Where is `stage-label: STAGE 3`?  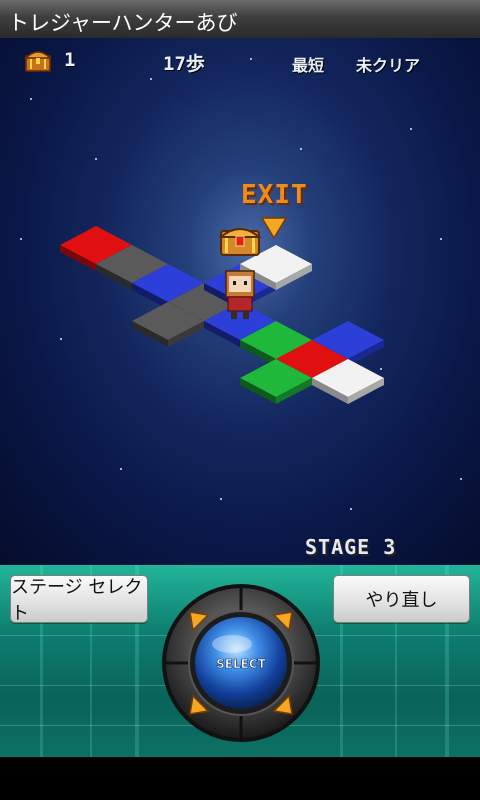 stage-label: STAGE 3 is located at coordinates (351, 547).